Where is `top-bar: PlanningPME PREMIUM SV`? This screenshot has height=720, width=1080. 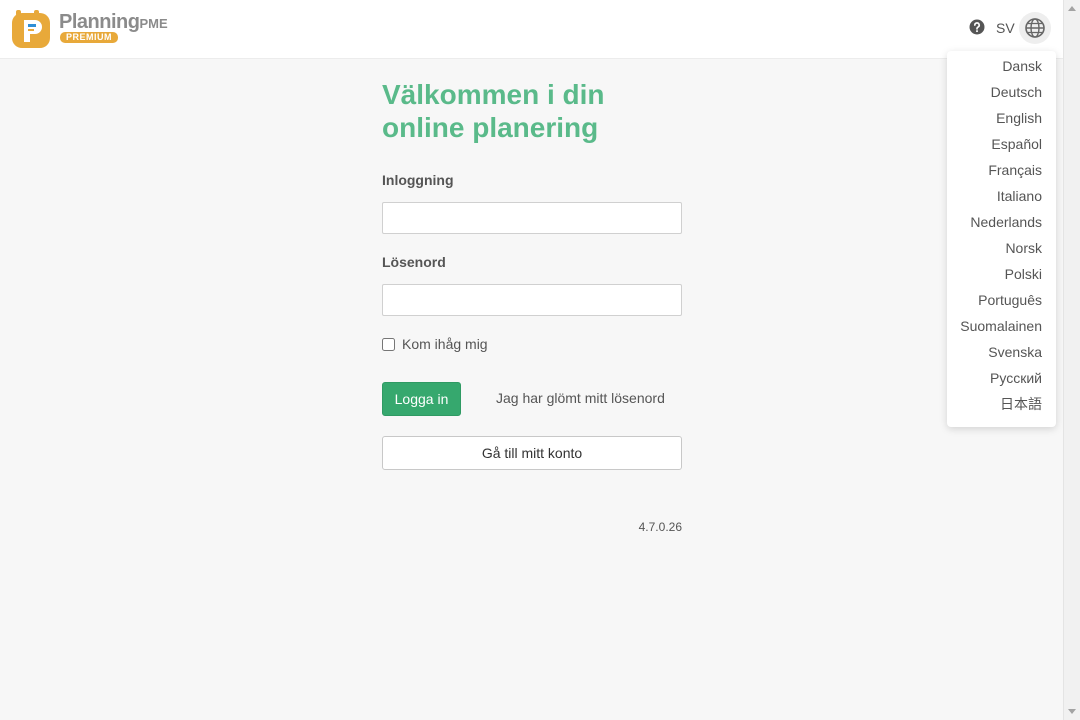
top-bar: PlanningPME PREMIUM SV is located at coordinates (531, 29).